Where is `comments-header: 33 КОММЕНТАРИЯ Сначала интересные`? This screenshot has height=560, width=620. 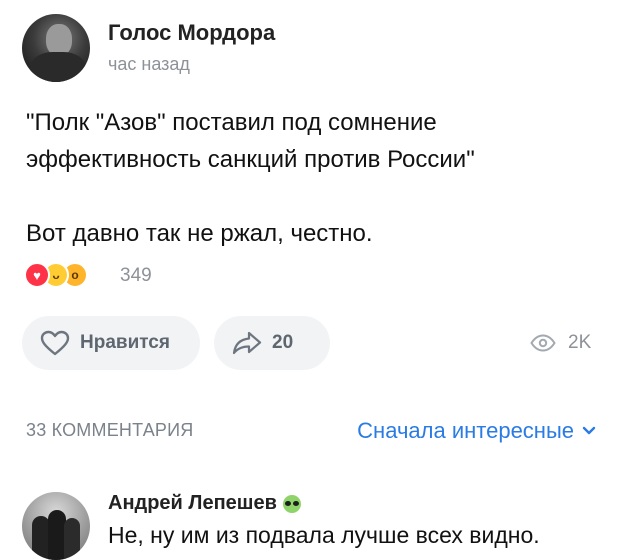
comments-header: 33 КОММЕНТАРИЯ Сначала интересные is located at coordinates (311, 433).